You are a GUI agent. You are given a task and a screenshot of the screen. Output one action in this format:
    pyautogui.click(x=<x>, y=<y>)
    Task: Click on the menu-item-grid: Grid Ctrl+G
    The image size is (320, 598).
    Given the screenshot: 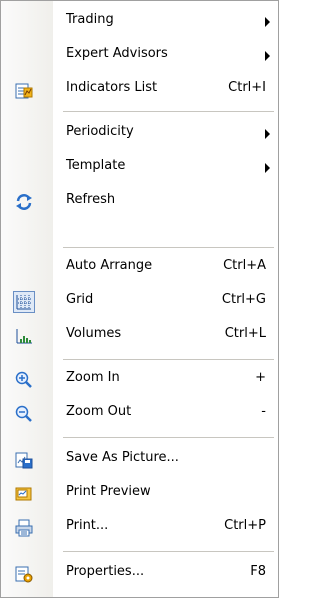 What is the action you would take?
    pyautogui.click(x=139, y=302)
    